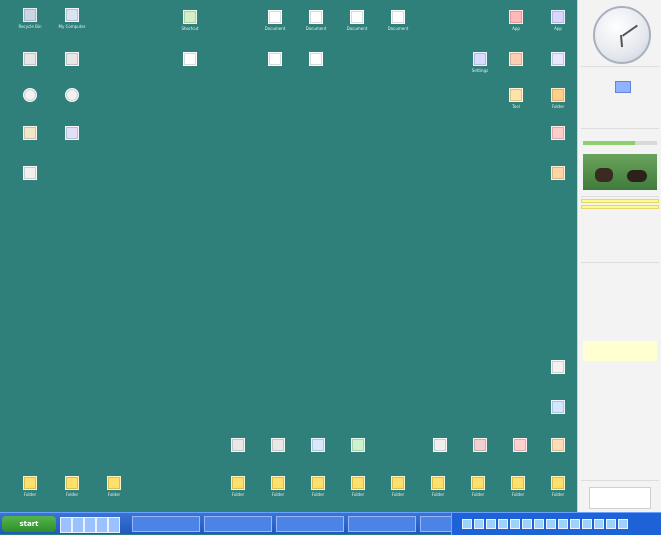  I want to click on recycle-bin-icon: Recycle Bin, so click(30, 24).